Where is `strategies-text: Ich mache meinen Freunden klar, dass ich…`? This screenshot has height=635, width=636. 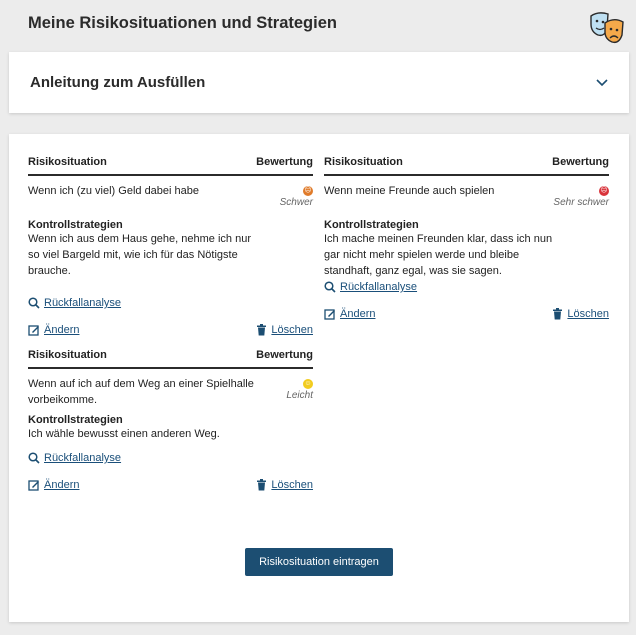
strategies-text: Ich mache meinen Freunden klar, dass ich… is located at coordinates (438, 255).